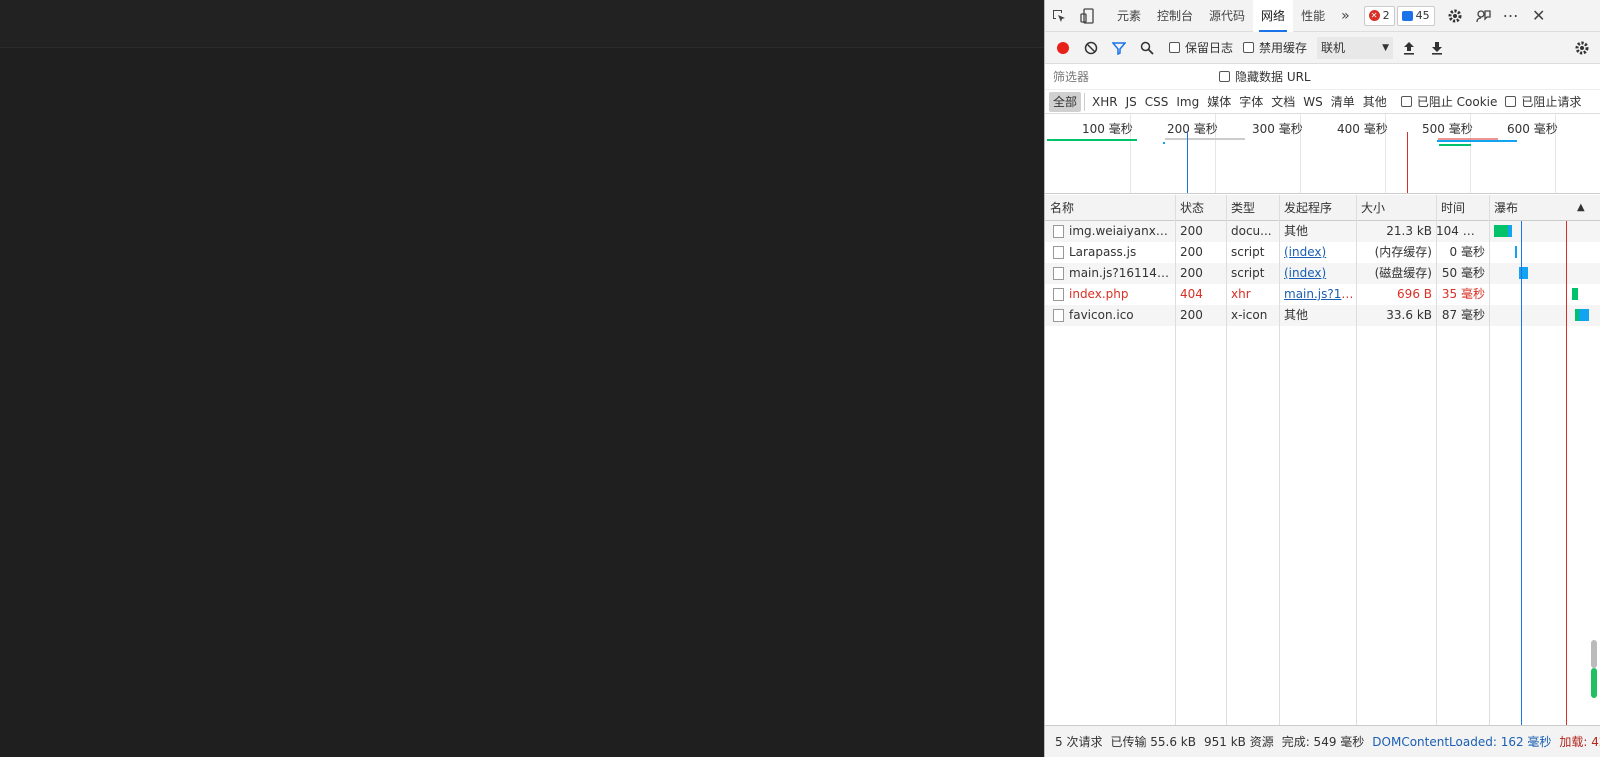 This screenshot has width=1600, height=757. Describe the element at coordinates (1107, 129) in the screenshot. I see `overview-tick-label: 100 毫秒` at that location.